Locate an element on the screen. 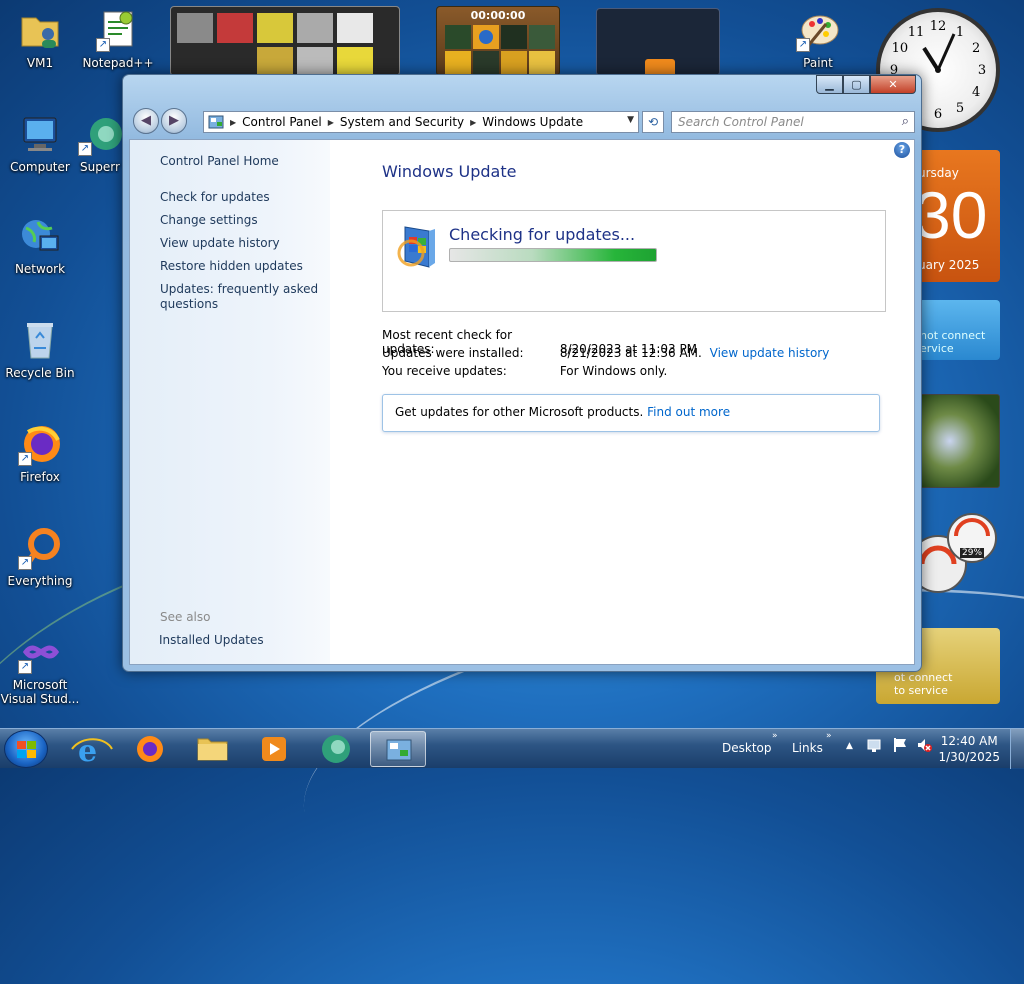 Image resolution: width=1024 pixels, height=984 pixels. nav-updates-faq: Updates: frequently asked questions is located at coordinates (240, 297).